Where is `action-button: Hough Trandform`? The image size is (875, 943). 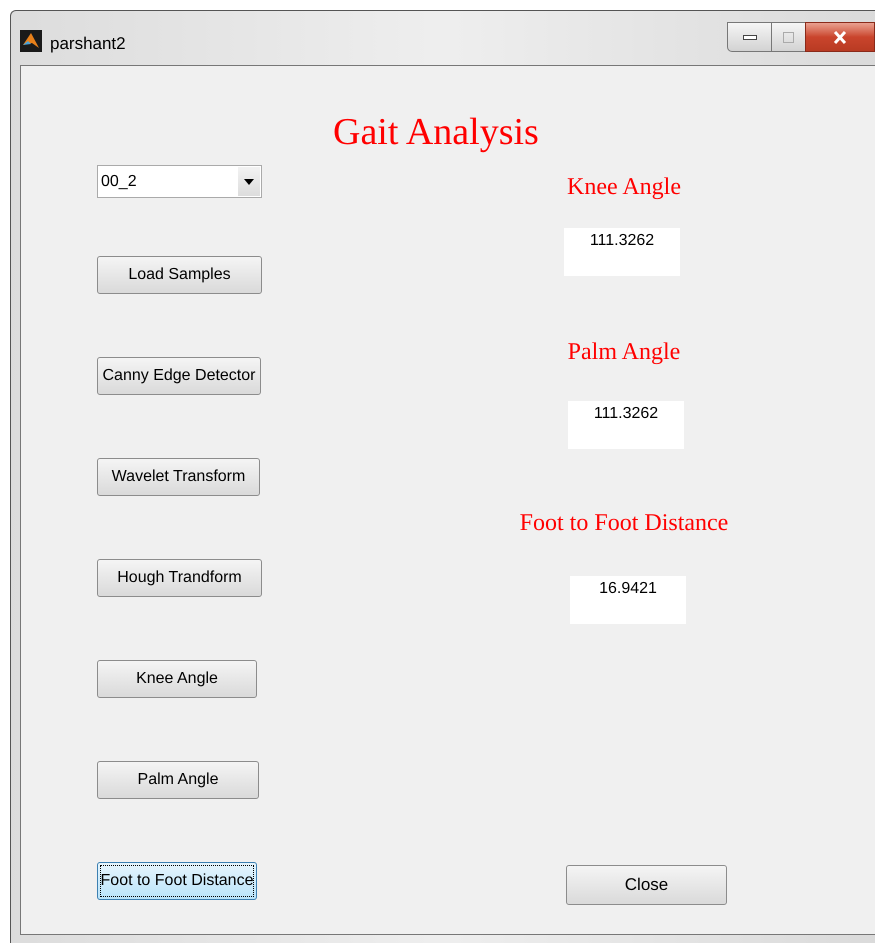 action-button: Hough Trandform is located at coordinates (179, 578).